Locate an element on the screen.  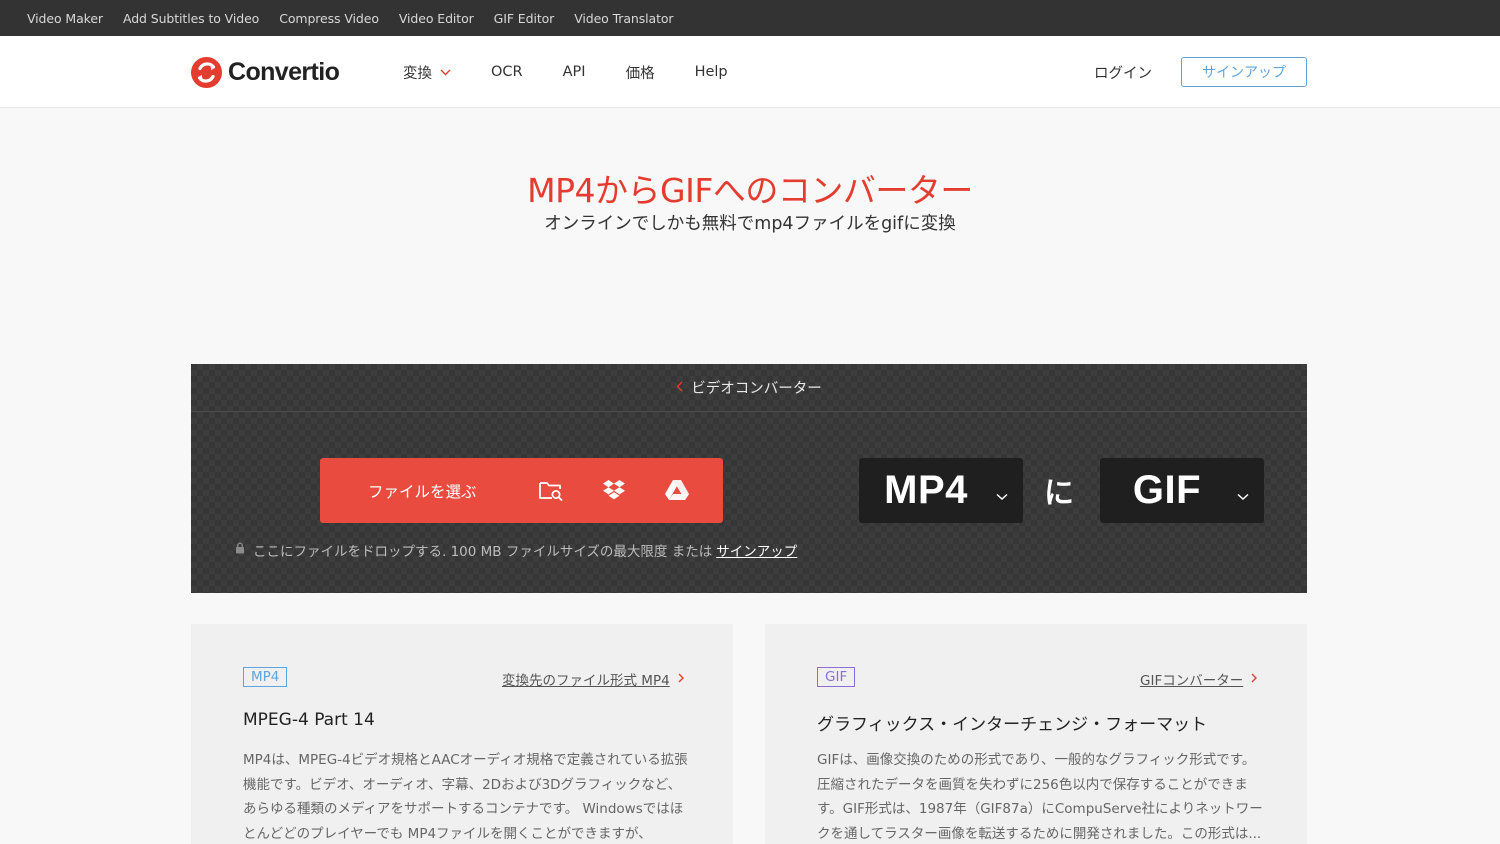
topbar-link-video-translator: Video Translator is located at coordinates (623, 18).